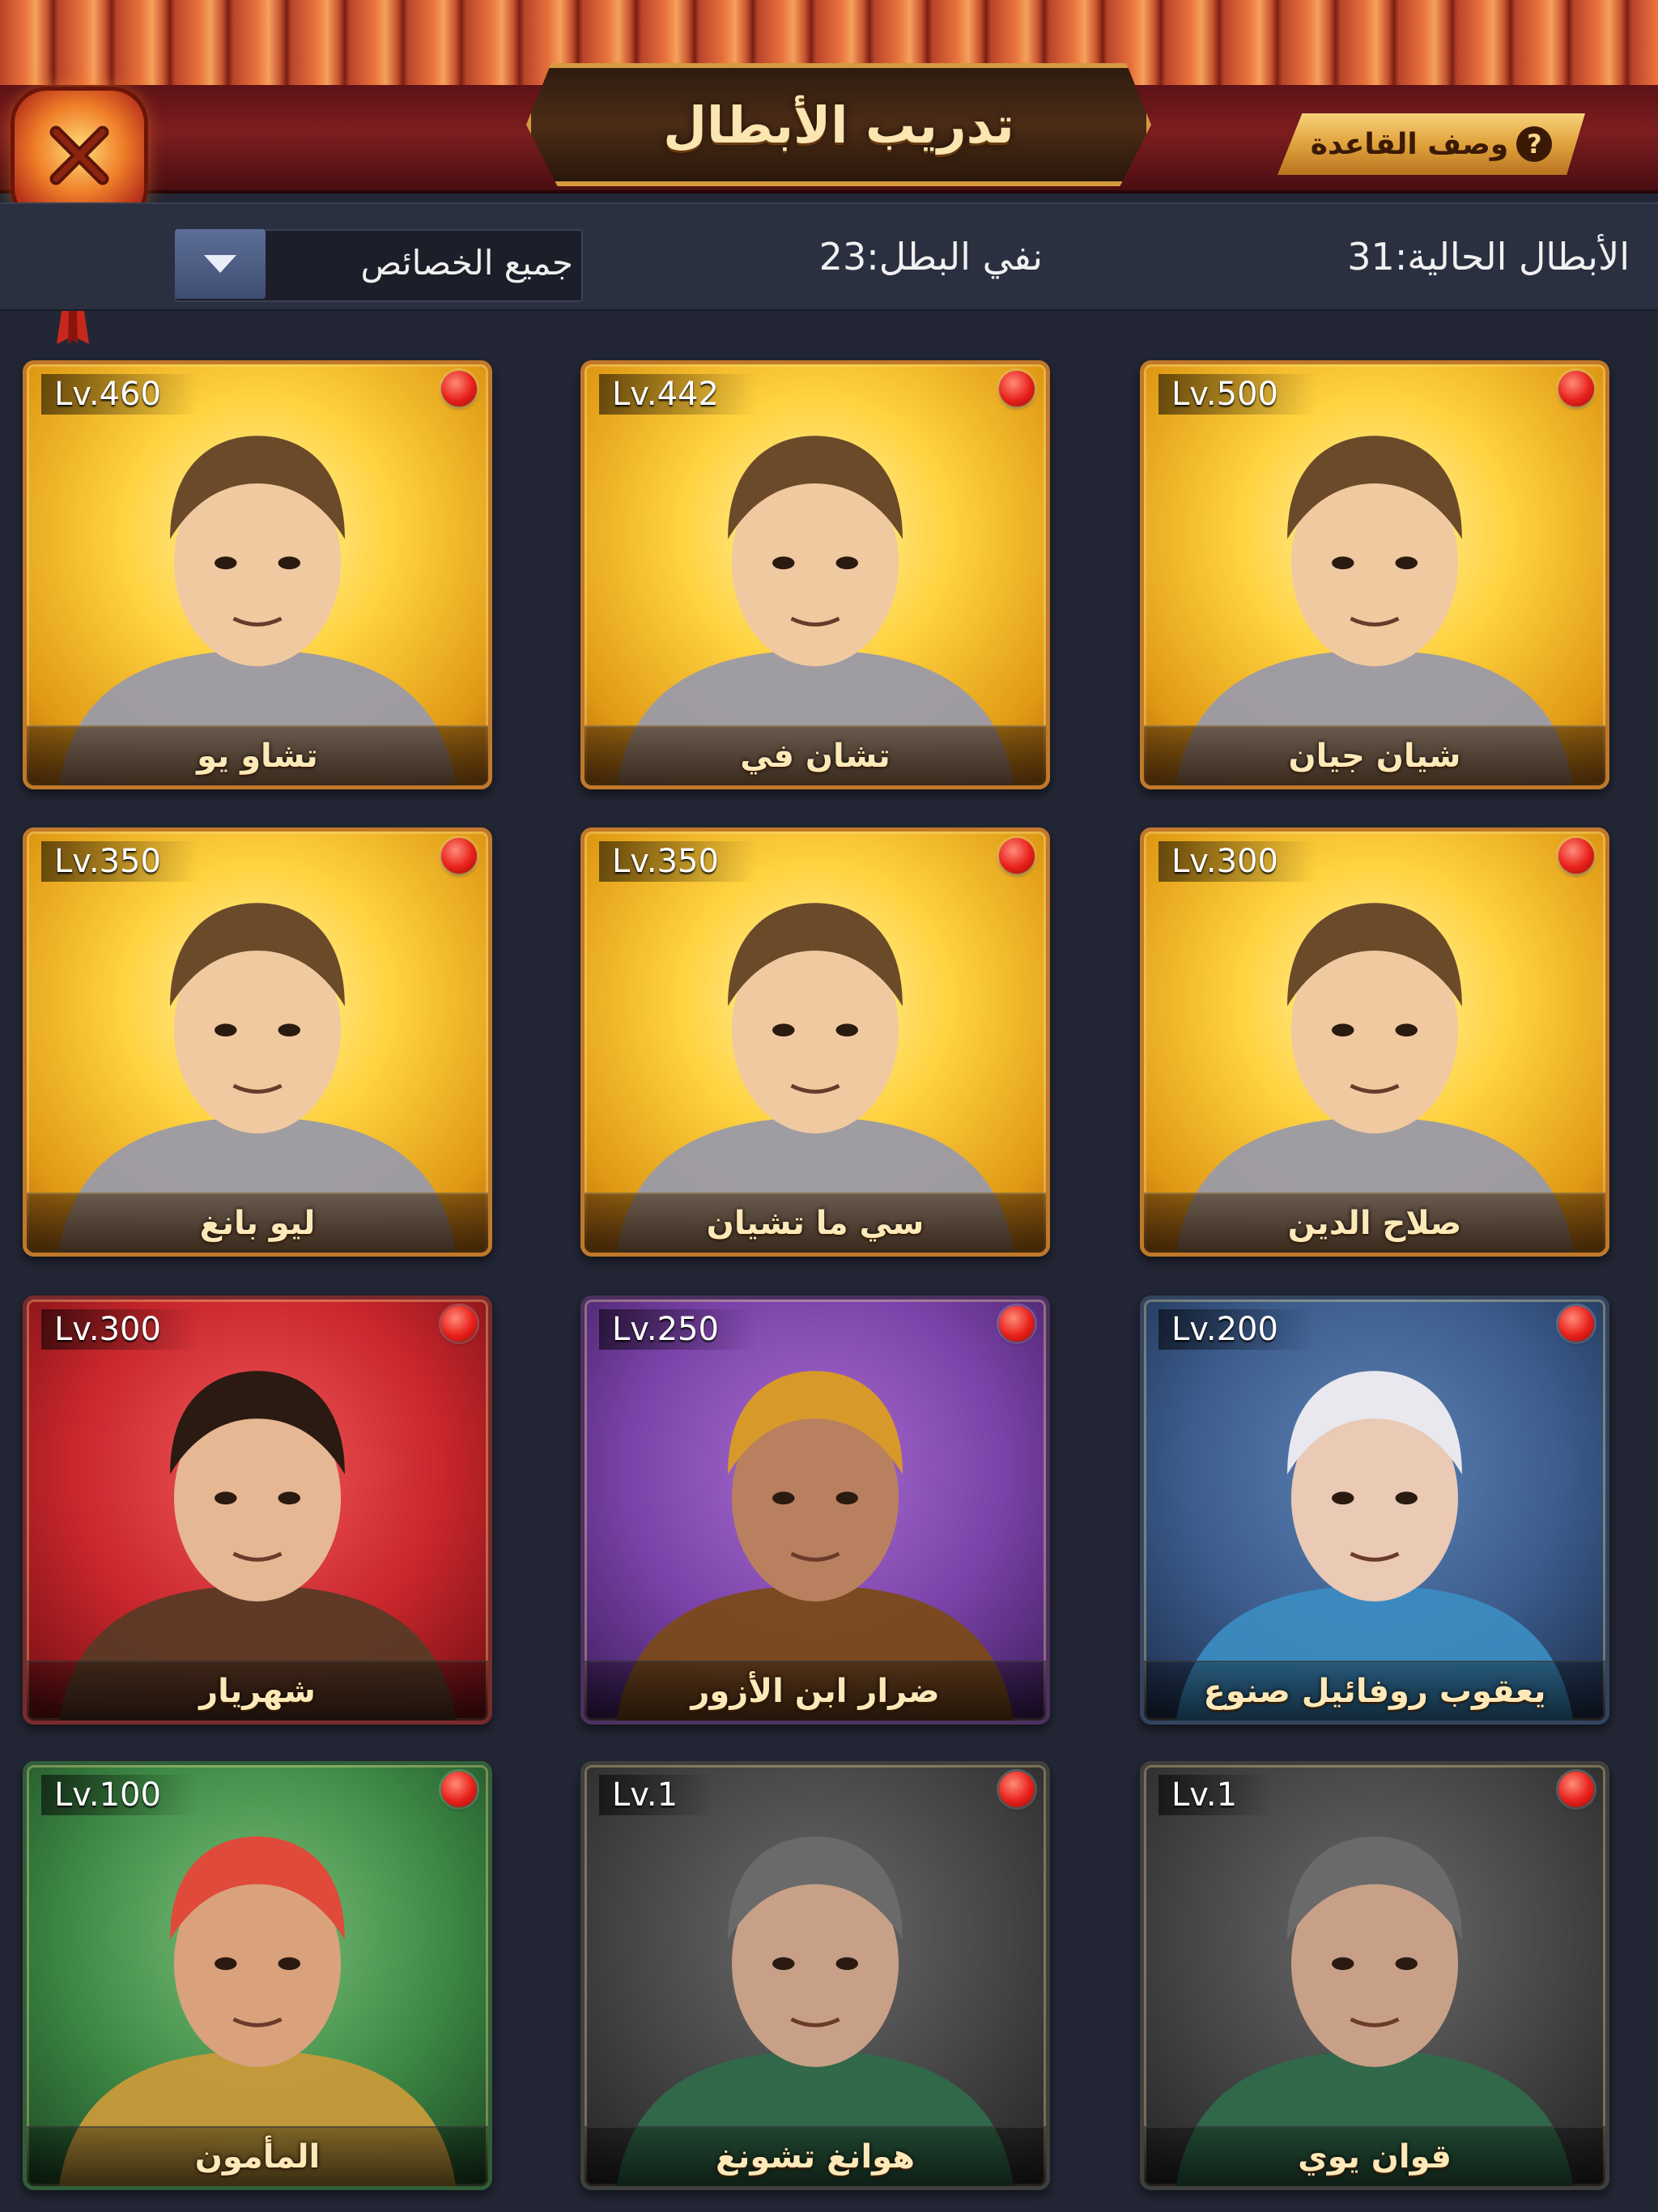 Image resolution: width=1658 pixels, height=2212 pixels. I want to click on hero-card: Lv.300 صلاح الدين, so click(1374, 1042).